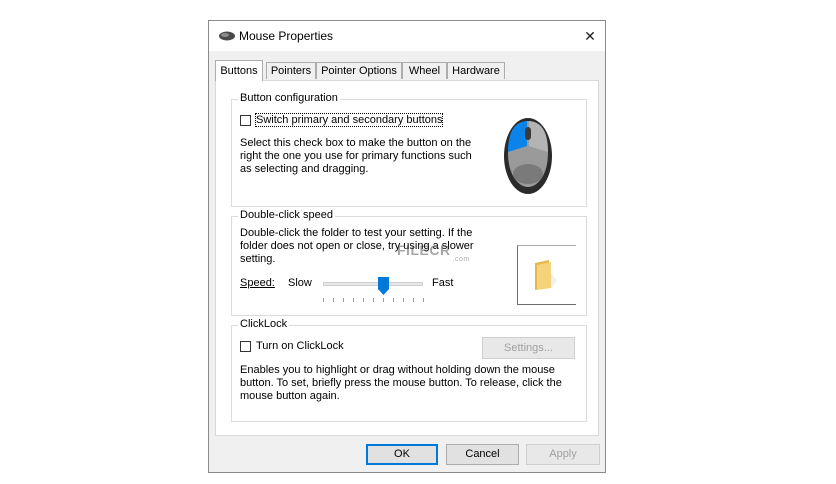 The image size is (836, 484). Describe the element at coordinates (257, 283) in the screenshot. I see `speed-label: Speed:` at that location.